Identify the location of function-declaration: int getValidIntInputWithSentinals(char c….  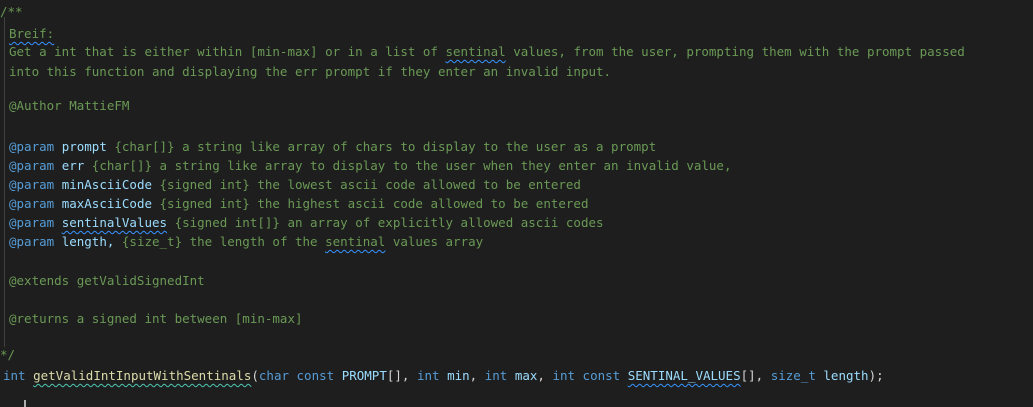
(443, 375).